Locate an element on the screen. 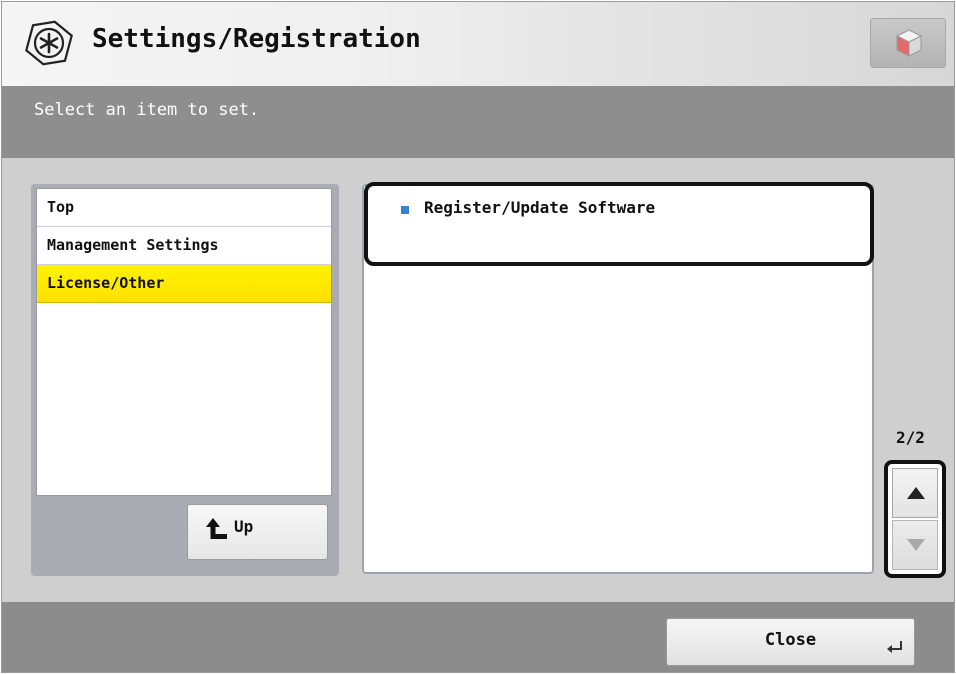  settings-asterisk-icon is located at coordinates (49, 43).